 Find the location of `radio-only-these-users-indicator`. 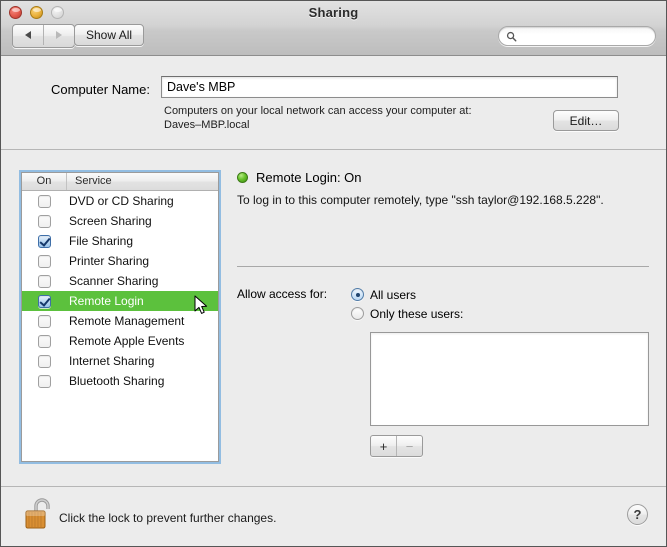

radio-only-these-users-indicator is located at coordinates (357, 313).